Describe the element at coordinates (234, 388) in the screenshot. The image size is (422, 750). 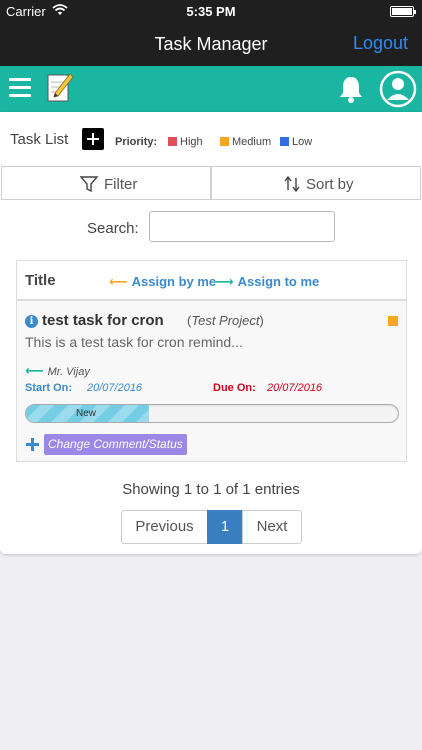
I see `due-date-label: Due On:` at that location.